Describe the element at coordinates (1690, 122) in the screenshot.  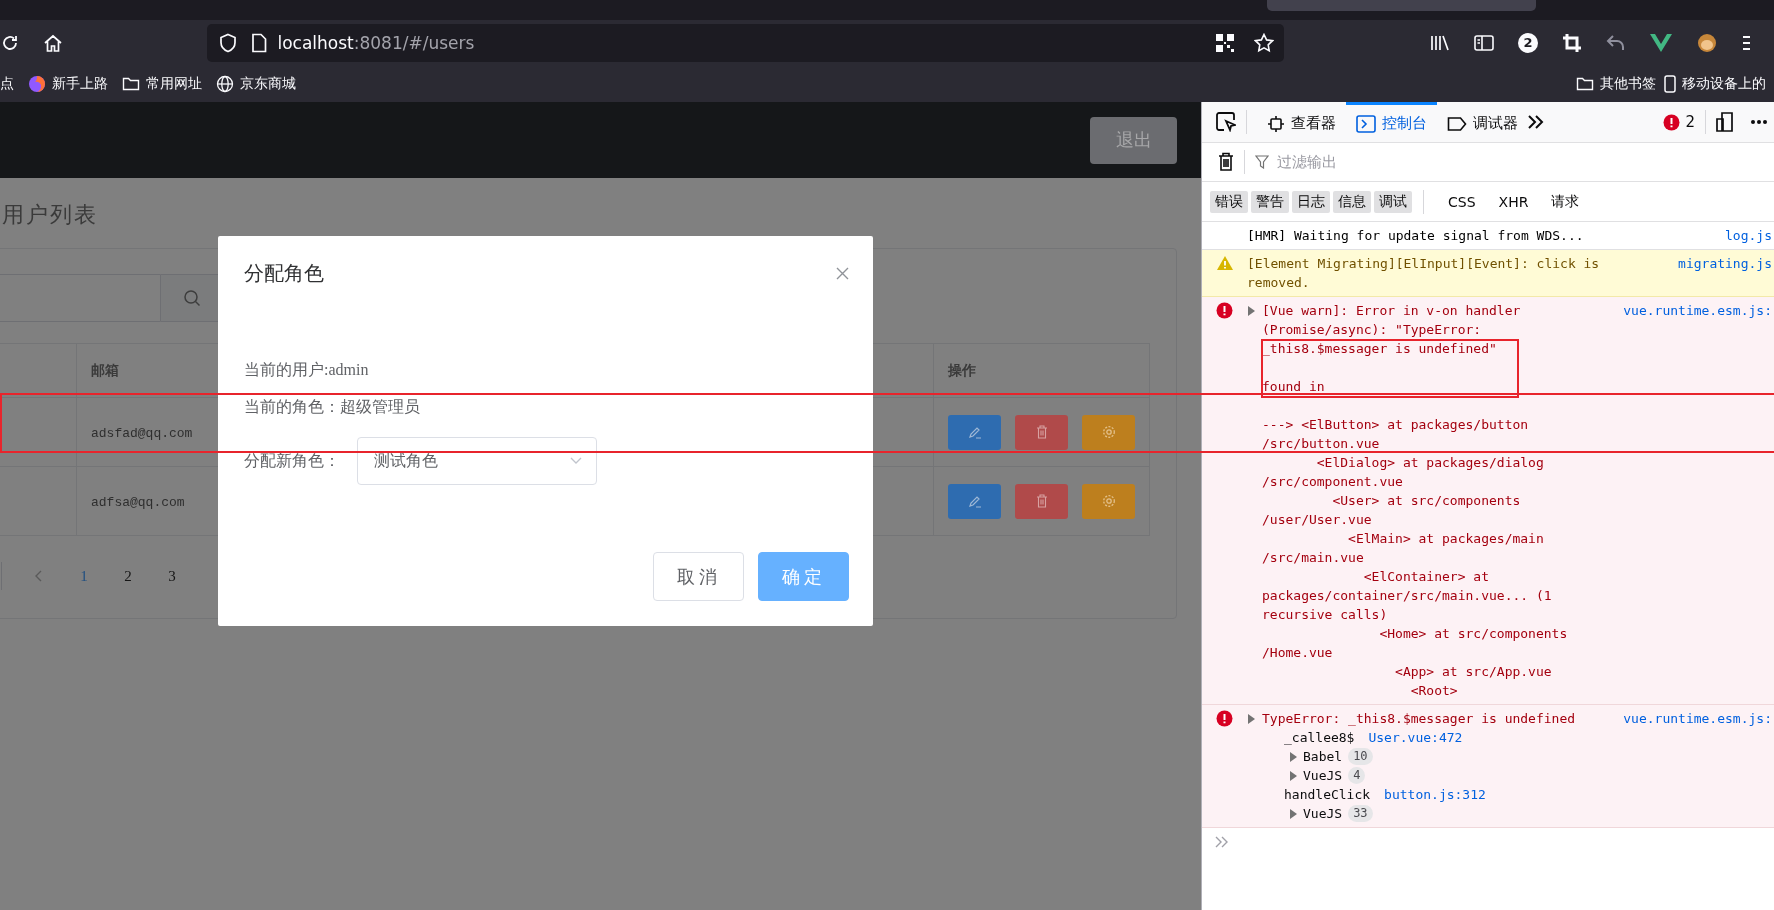
I see `error-count: 2` at that location.